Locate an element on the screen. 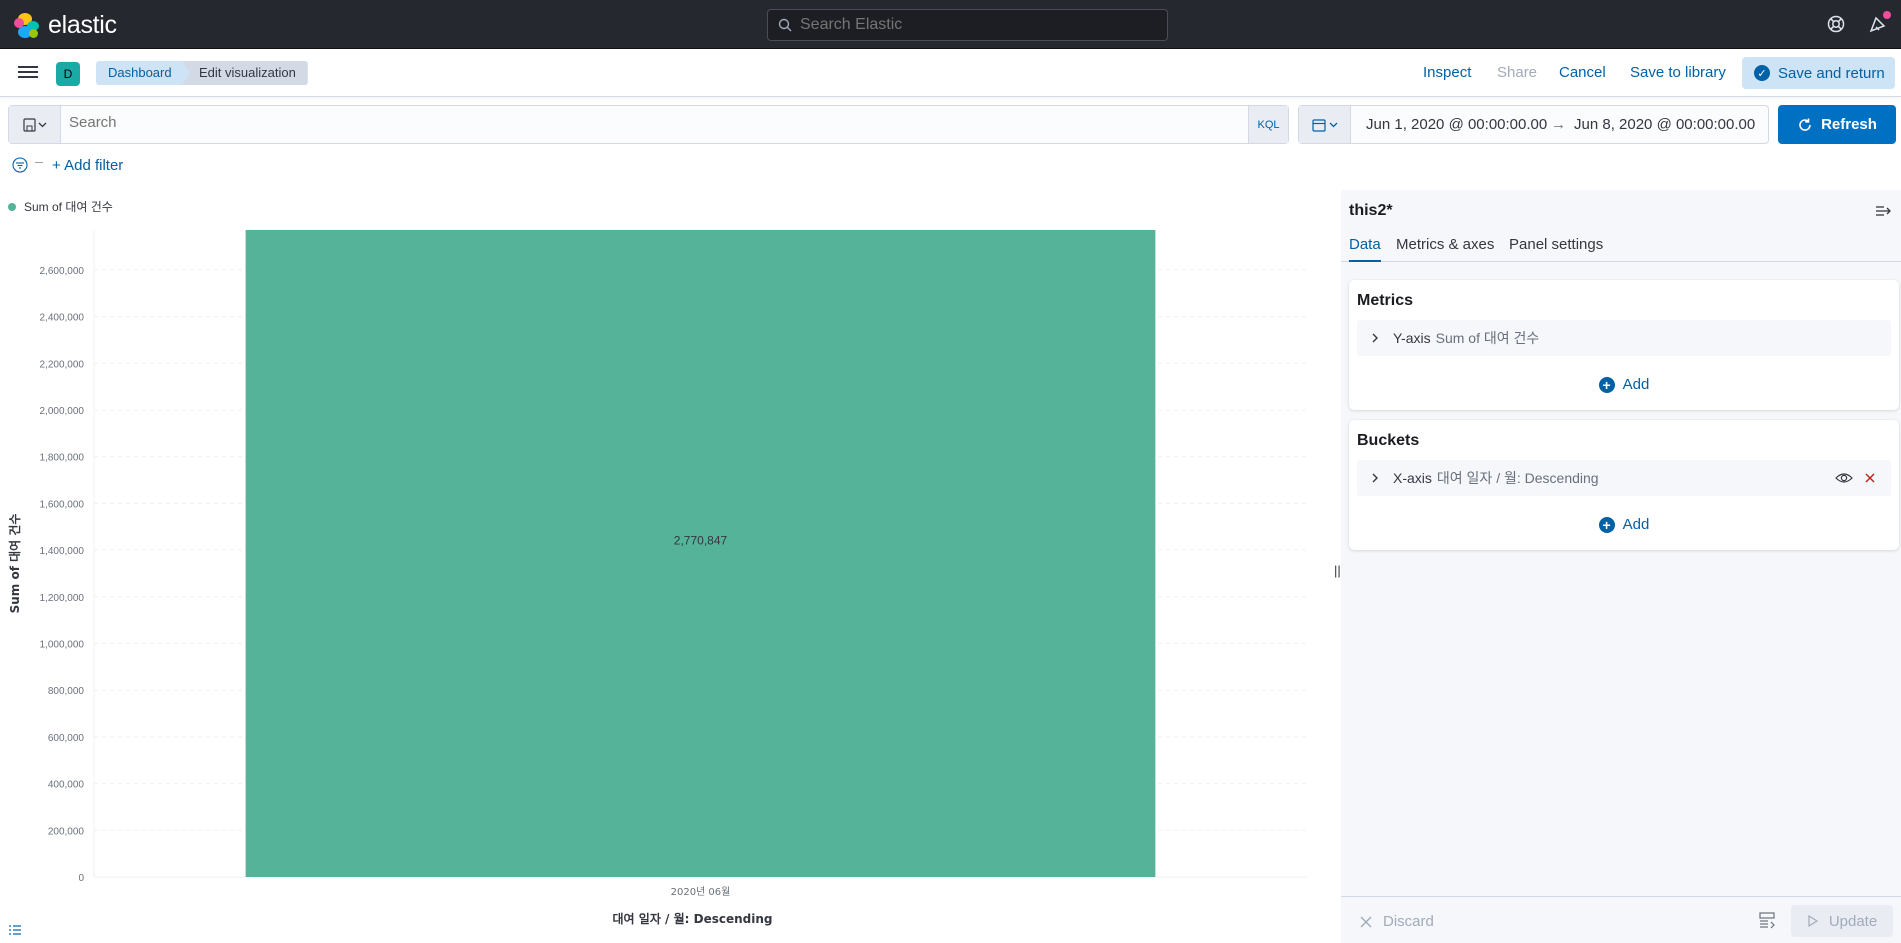 The image size is (1901, 943). global-search is located at coordinates (967, 25).